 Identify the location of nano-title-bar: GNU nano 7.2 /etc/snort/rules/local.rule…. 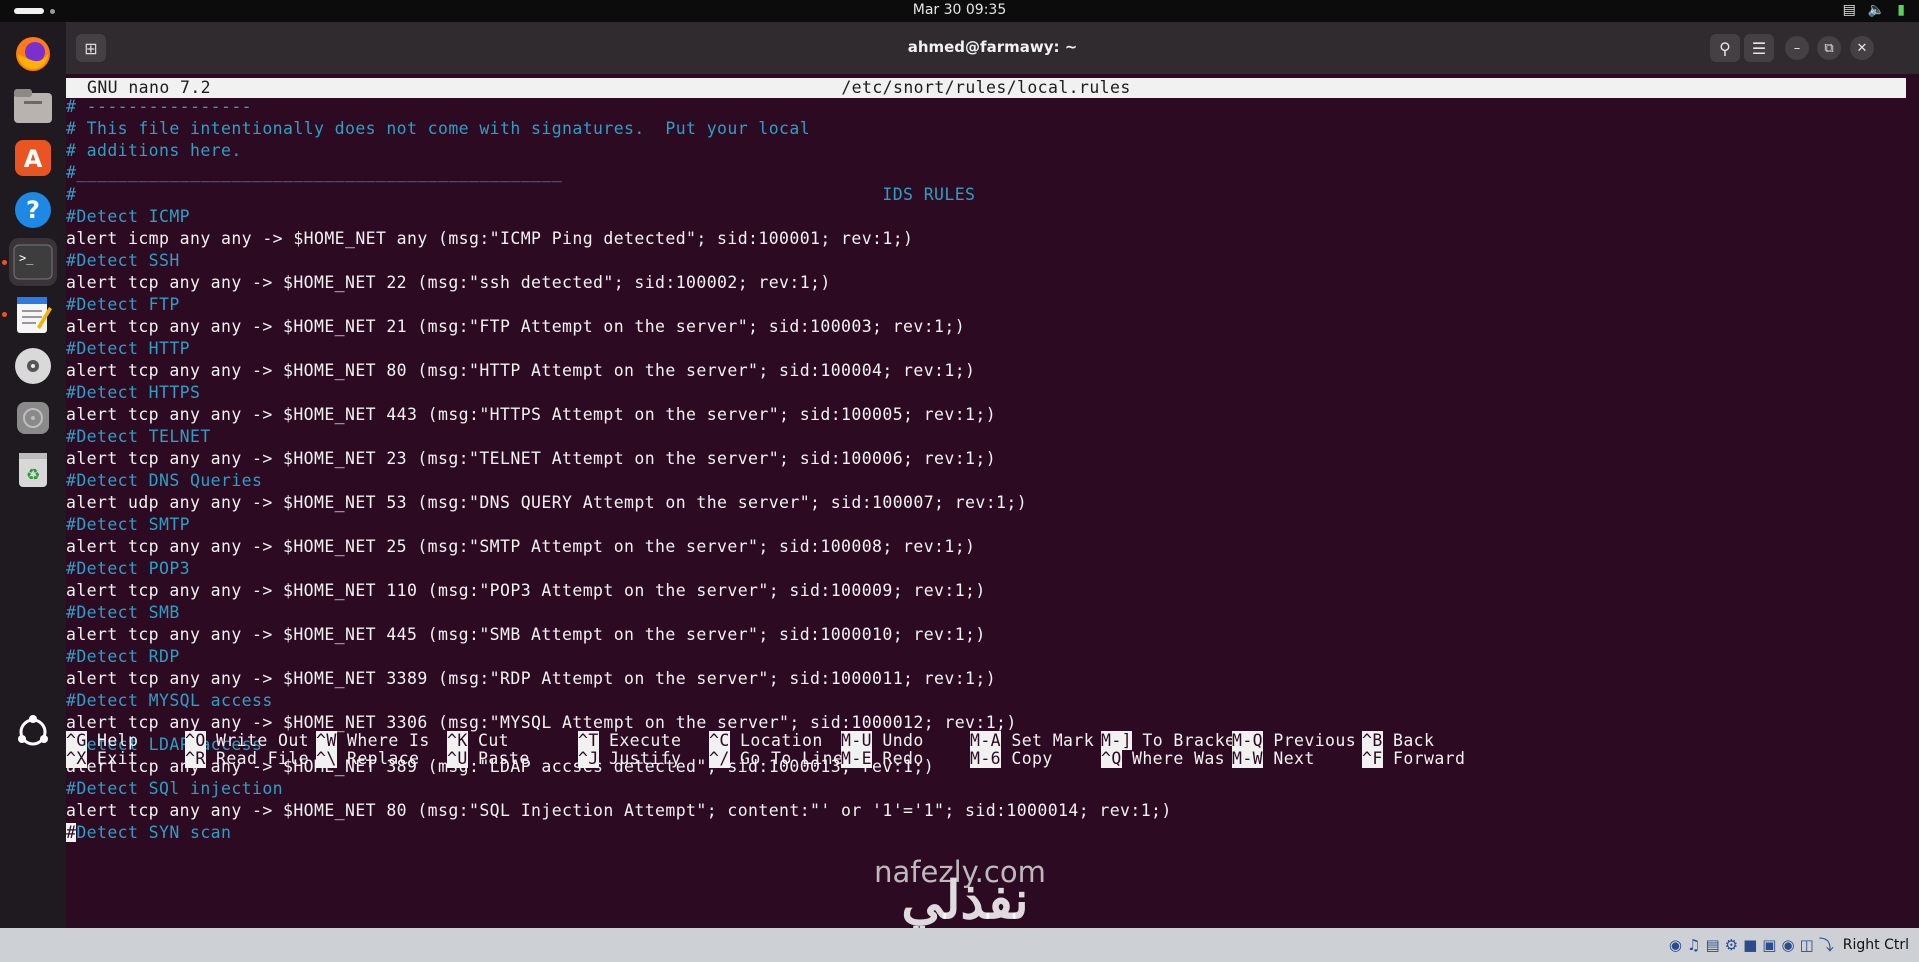
(986, 88).